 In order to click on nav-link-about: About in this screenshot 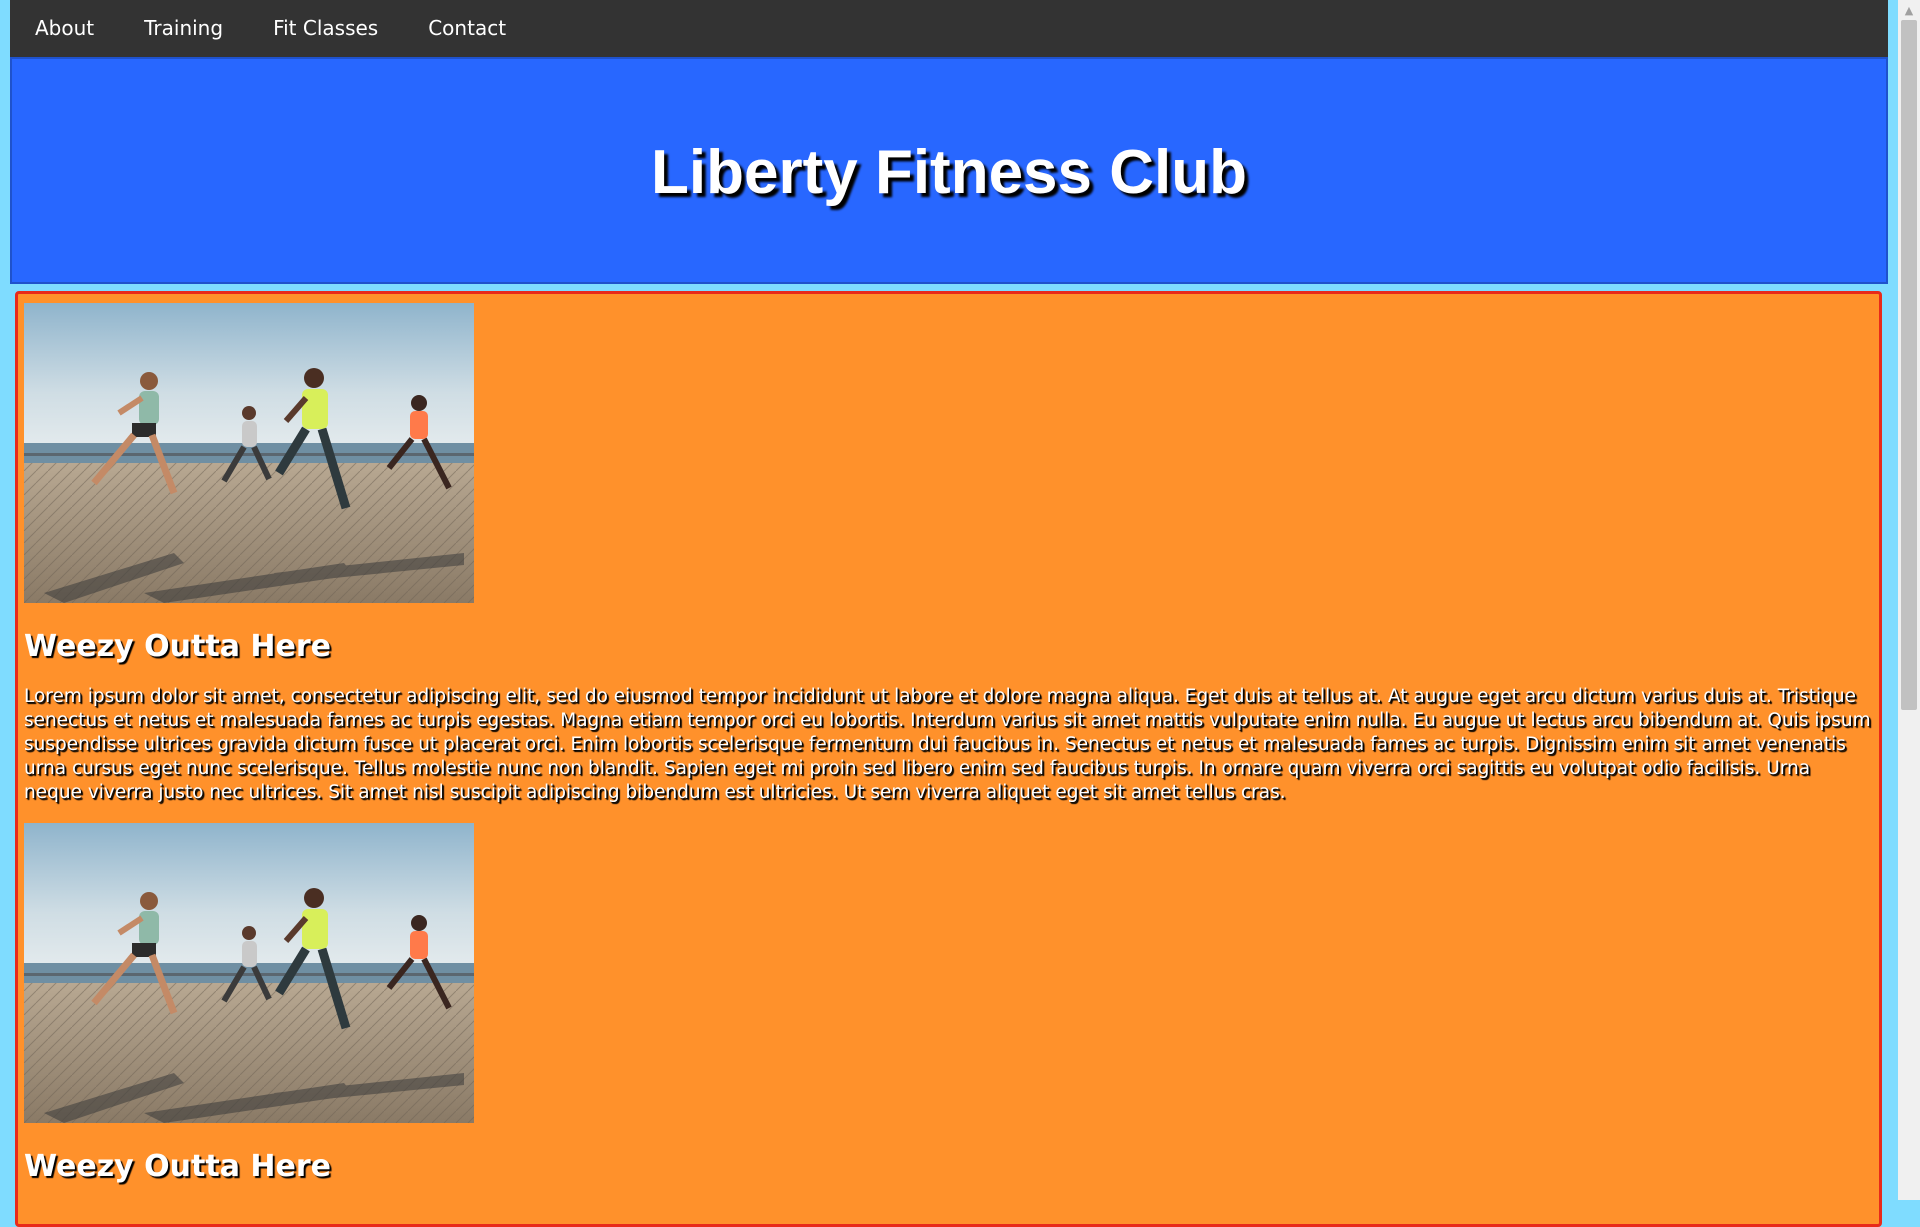, I will do `click(64, 28)`.